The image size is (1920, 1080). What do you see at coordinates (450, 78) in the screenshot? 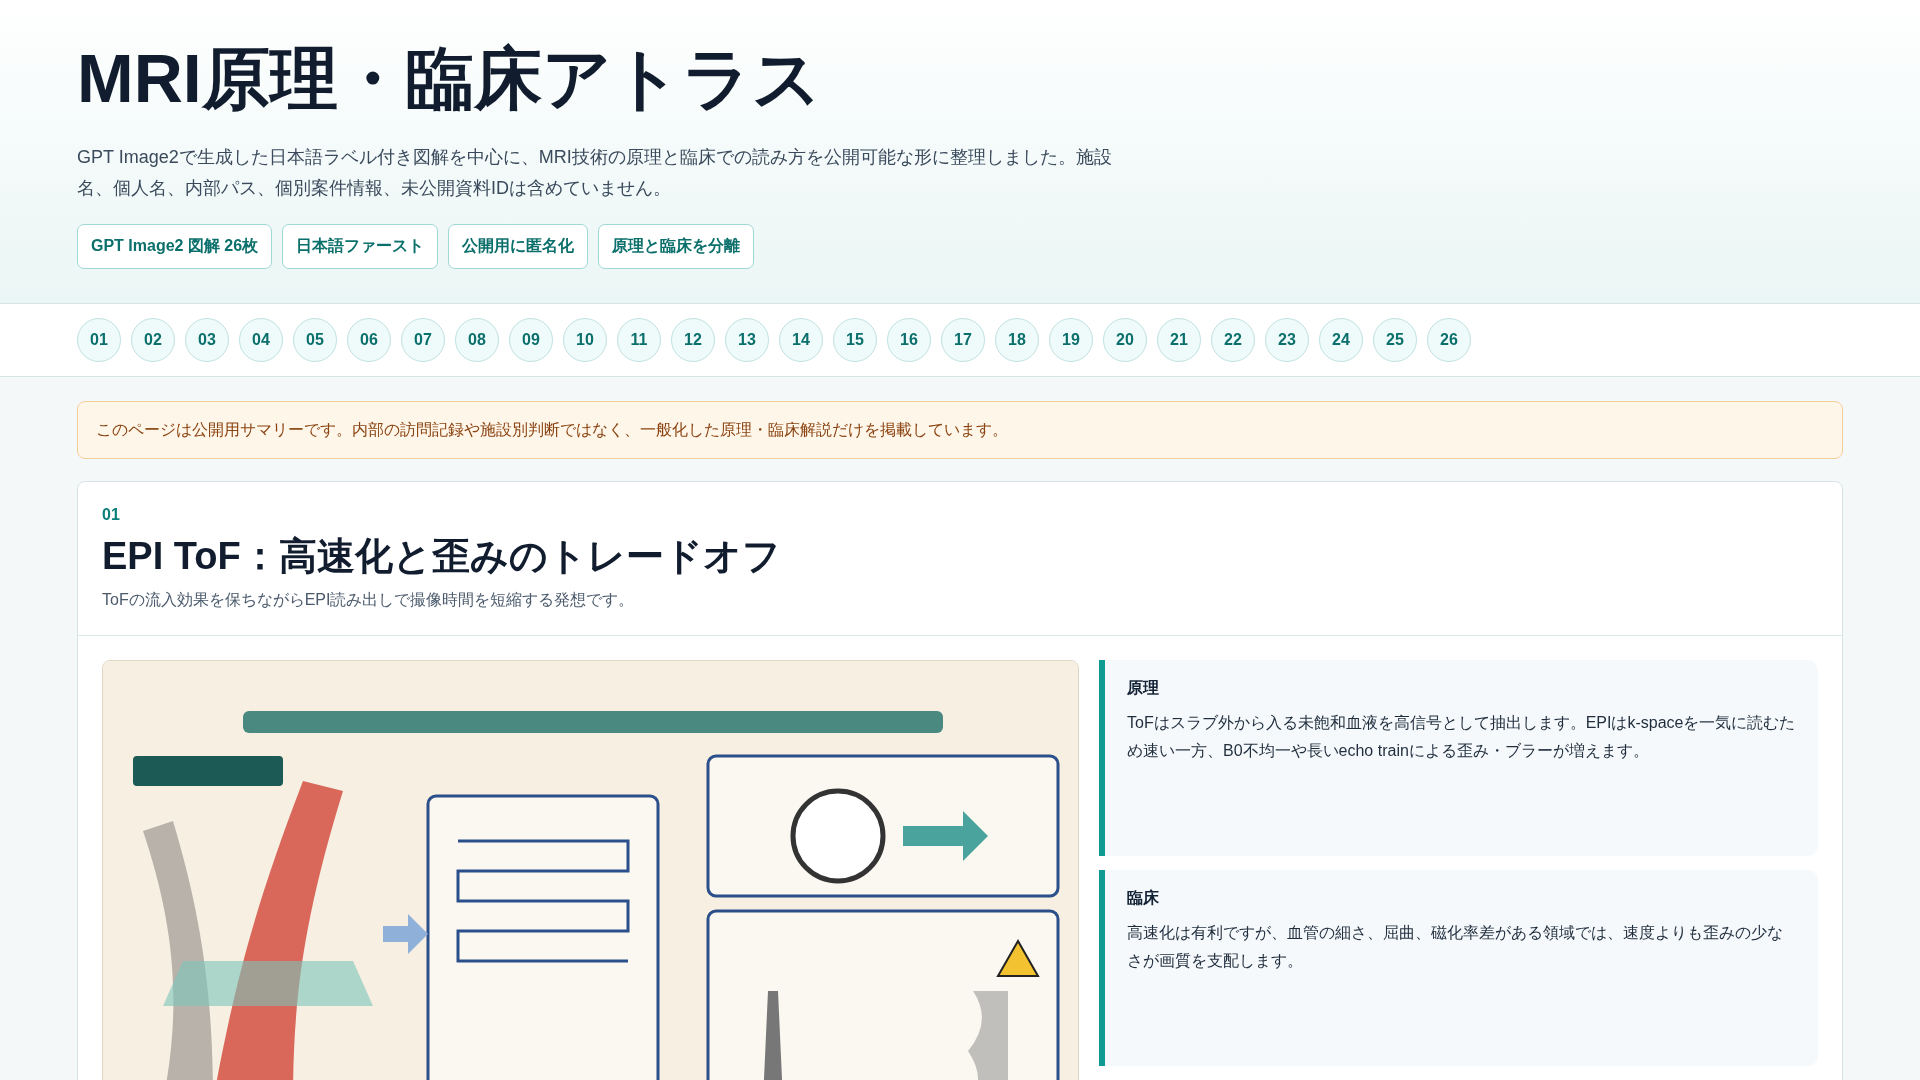
I see `page-title: MRI原理・臨床アトラス` at bounding box center [450, 78].